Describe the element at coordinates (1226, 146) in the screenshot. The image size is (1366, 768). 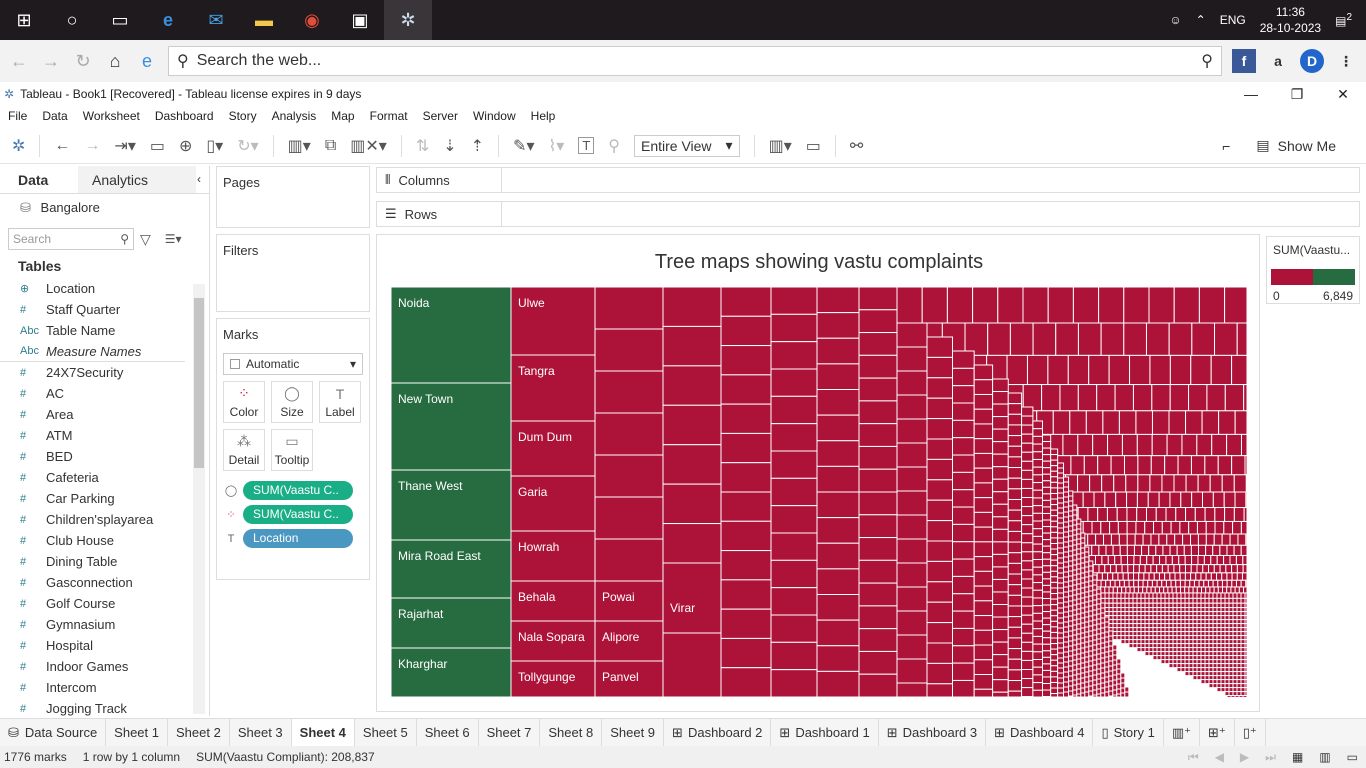
I see `format-painter-icon: ⌐` at that location.